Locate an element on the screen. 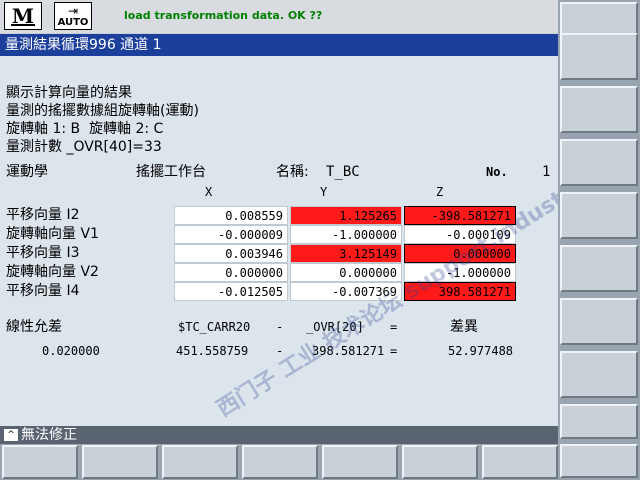 Image resolution: width=640 pixels, height=480 pixels. softkey-v7 is located at coordinates (599, 321).